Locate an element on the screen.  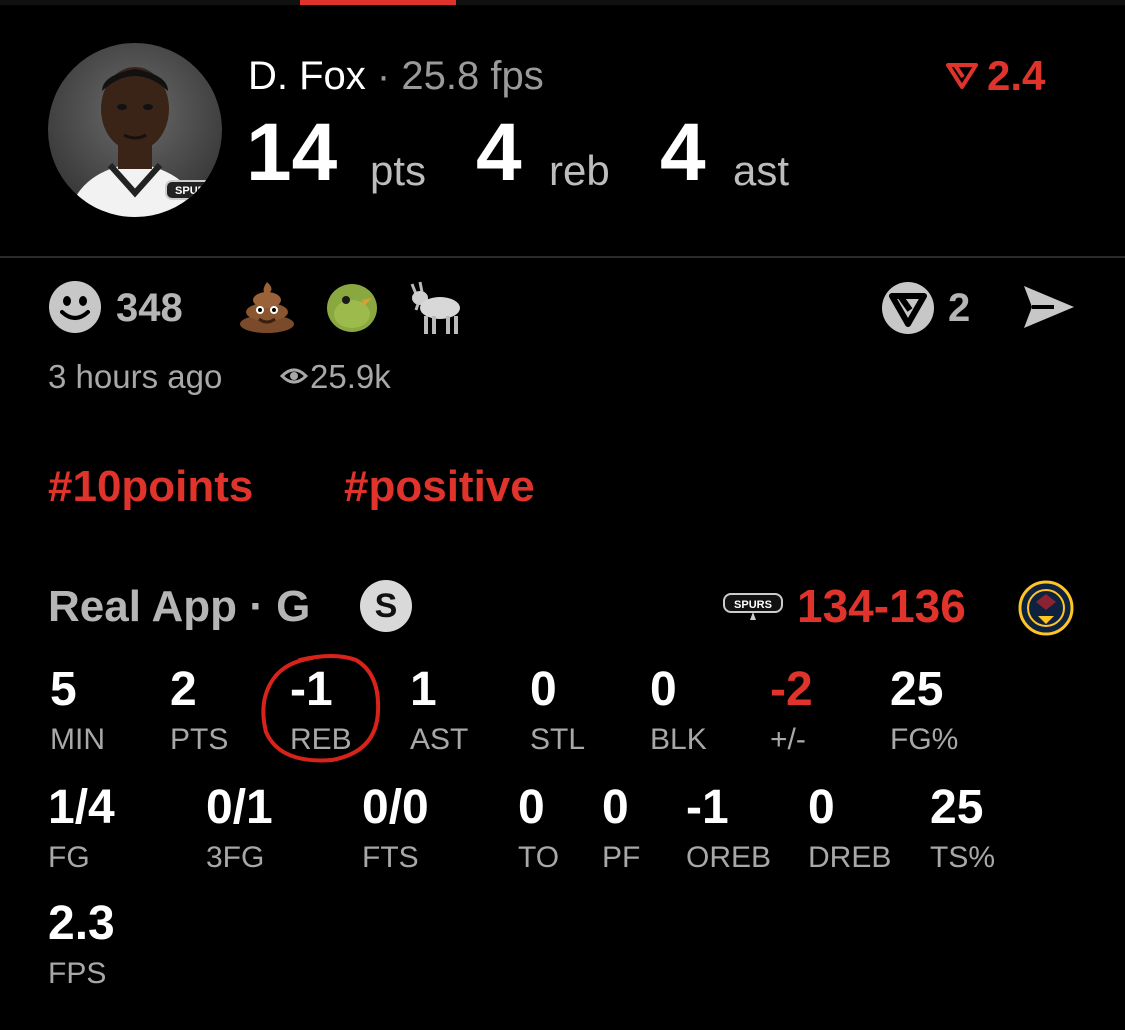
assists-unit: ast is located at coordinates (761, 170).